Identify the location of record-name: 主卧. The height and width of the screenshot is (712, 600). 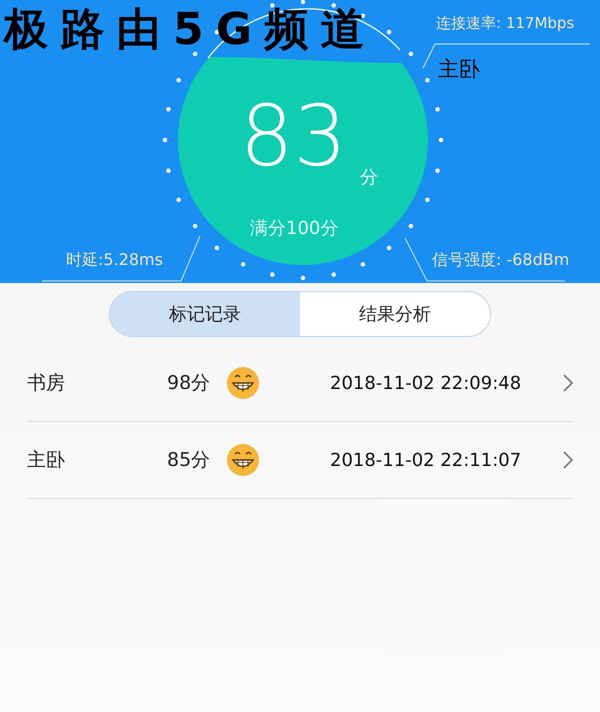
(46, 460).